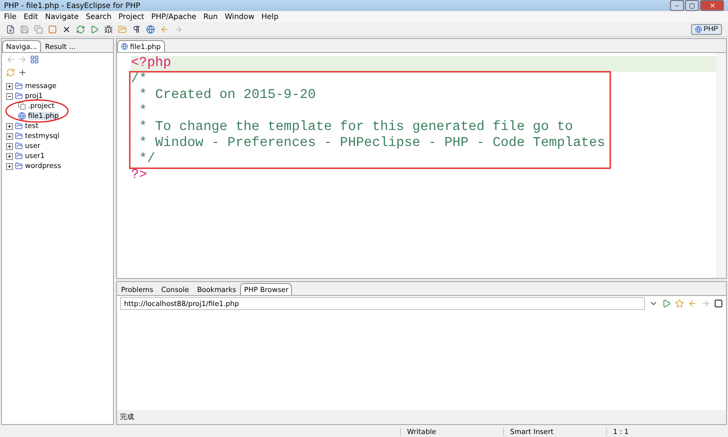  What do you see at coordinates (143, 112) in the screenshot?
I see `code-comment: *` at bounding box center [143, 112].